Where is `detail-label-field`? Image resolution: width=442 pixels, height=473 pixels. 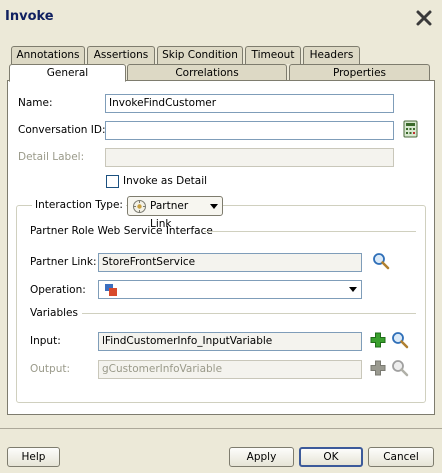
detail-label-field is located at coordinates (249, 157).